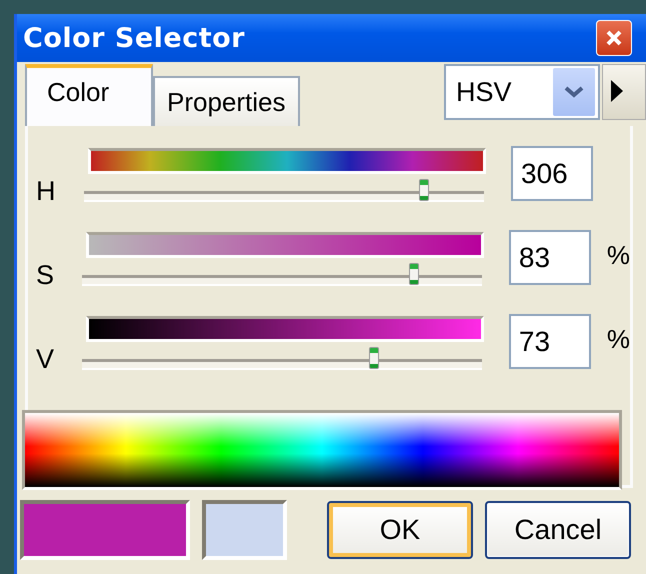 Image resolution: width=646 pixels, height=574 pixels. Describe the element at coordinates (89, 95) in the screenshot. I see `tab: Color` at that location.